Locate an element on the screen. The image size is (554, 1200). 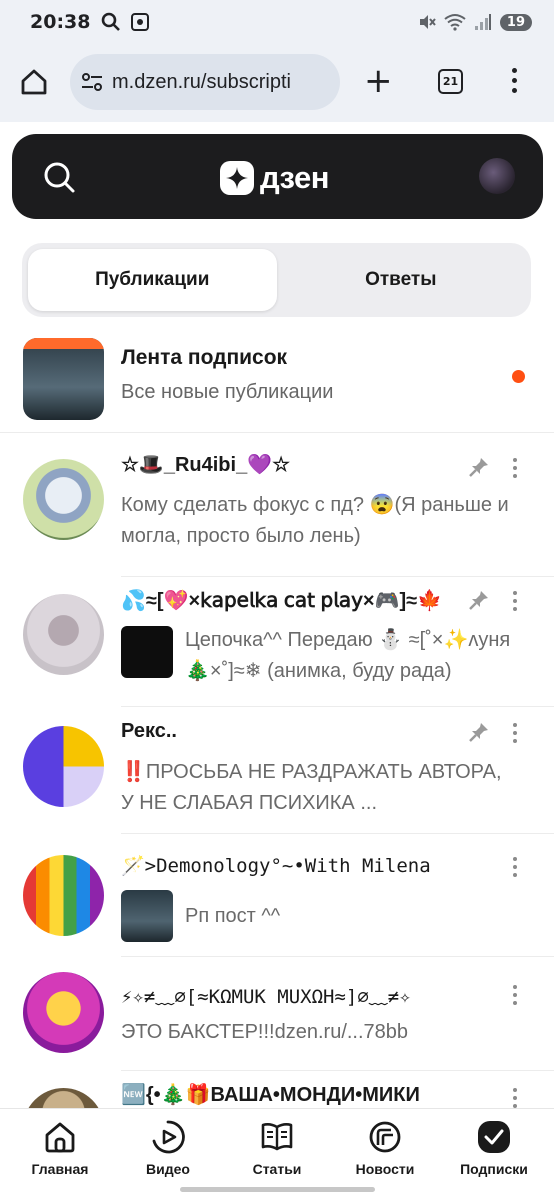
browser-toolbar: m.dzen.ru/subscripti + 21 is located at coordinates (277, 83).